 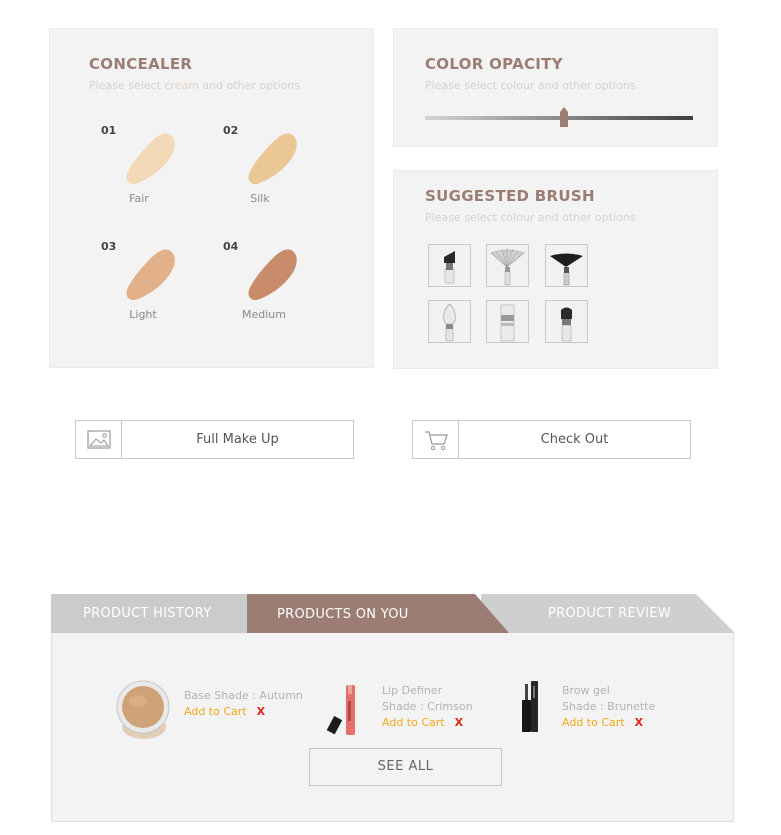 I want to click on brush-option-stipple, so click(x=566, y=321).